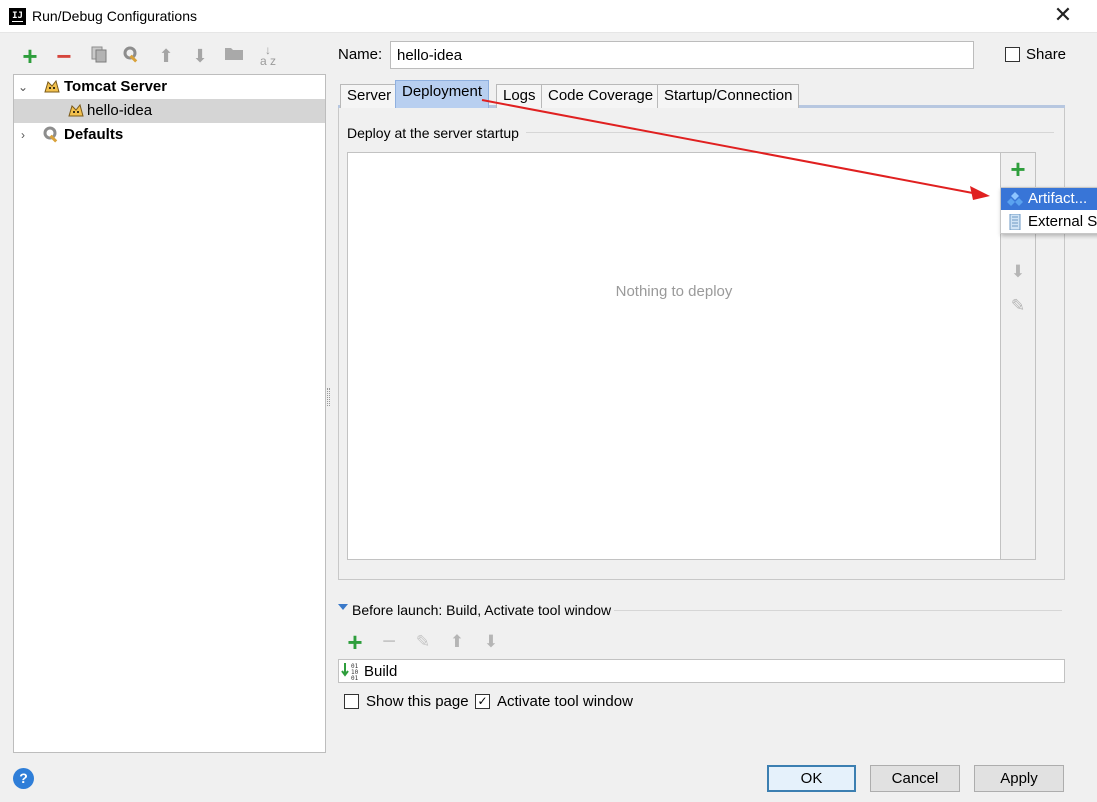 The image size is (1097, 802). Describe the element at coordinates (381, 671) in the screenshot. I see `task-build-label: Build` at that location.